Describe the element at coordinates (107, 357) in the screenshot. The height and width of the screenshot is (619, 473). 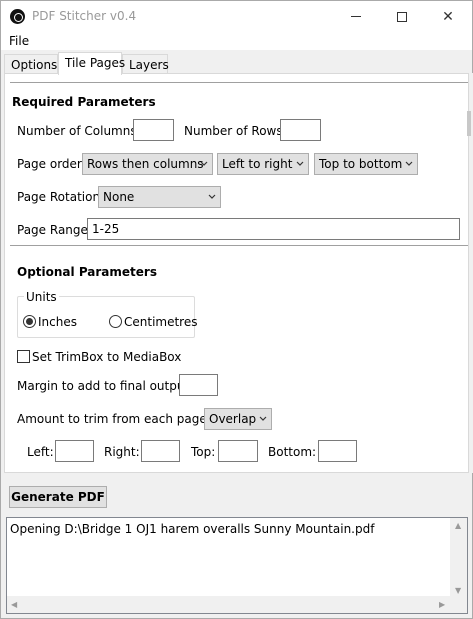
I see `trimbox-label: Set TrimBox to MediaBox` at that location.